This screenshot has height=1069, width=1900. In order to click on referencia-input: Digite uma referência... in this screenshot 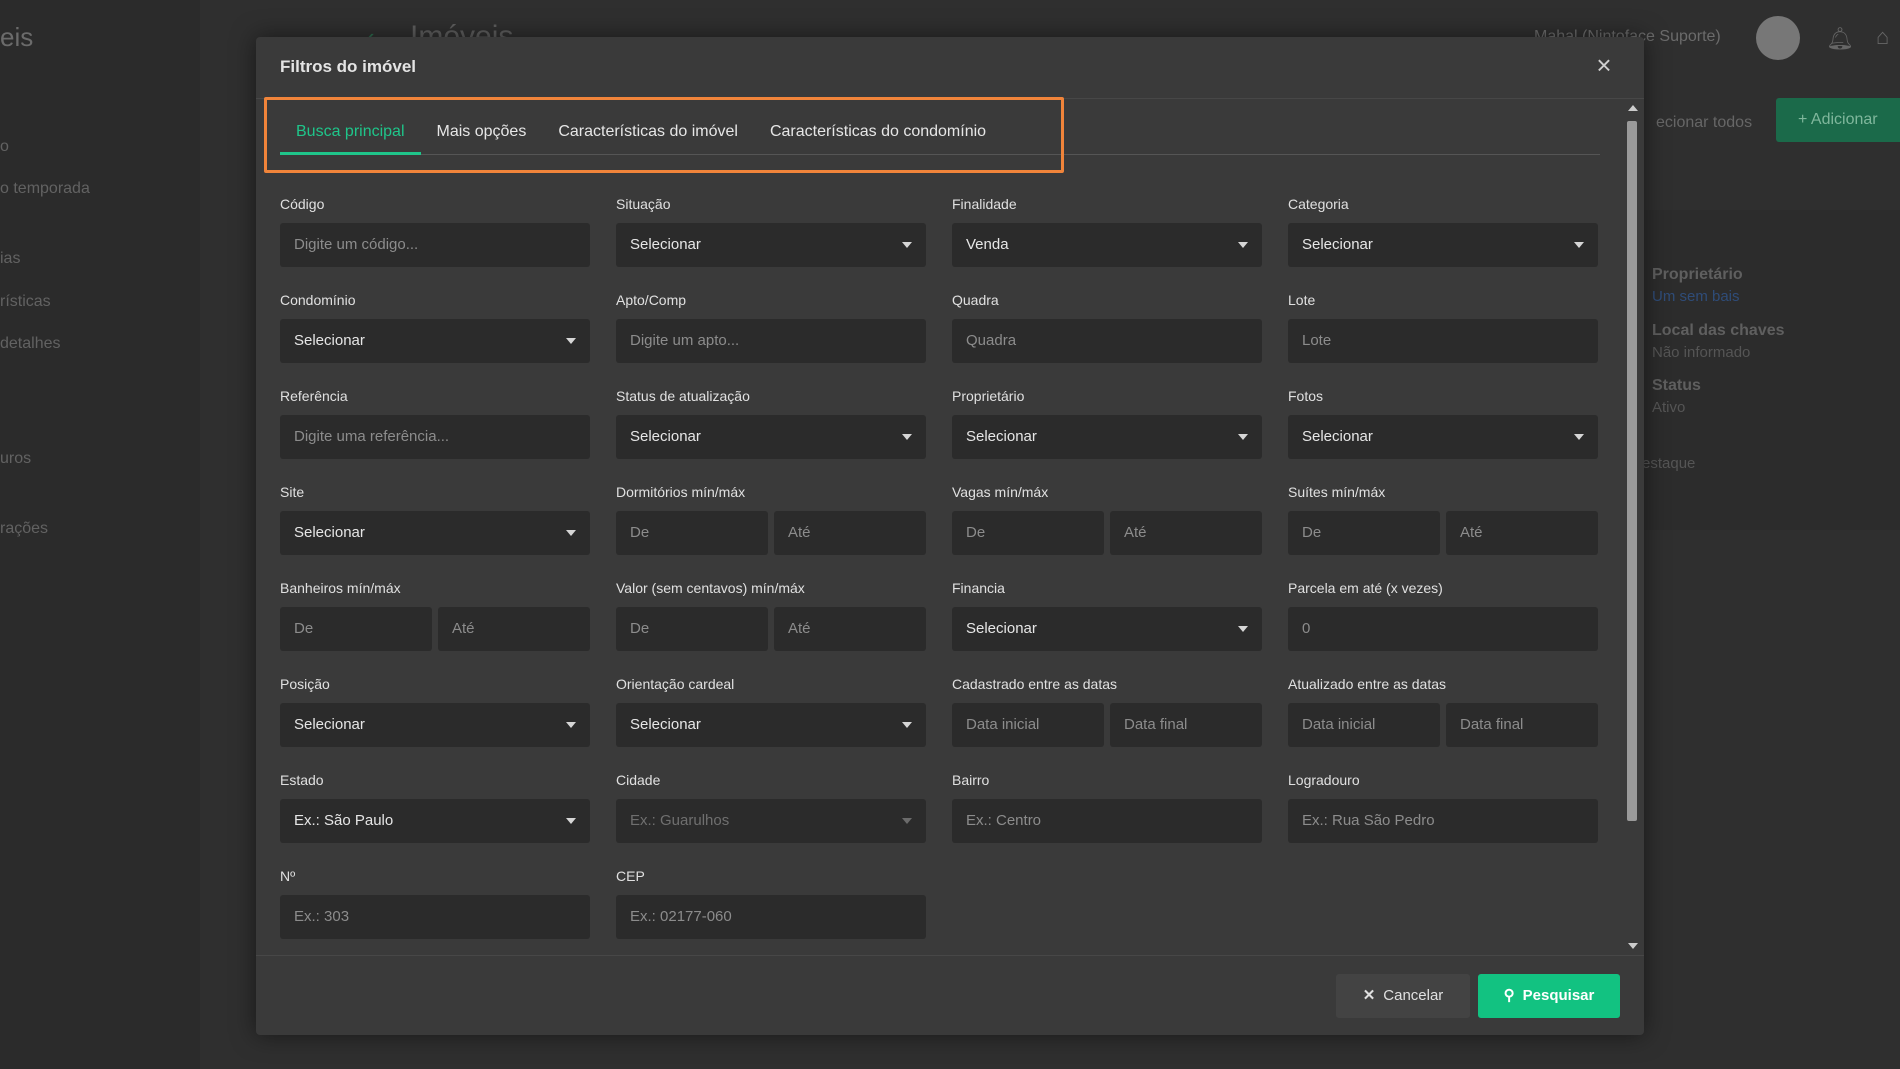, I will do `click(435, 437)`.